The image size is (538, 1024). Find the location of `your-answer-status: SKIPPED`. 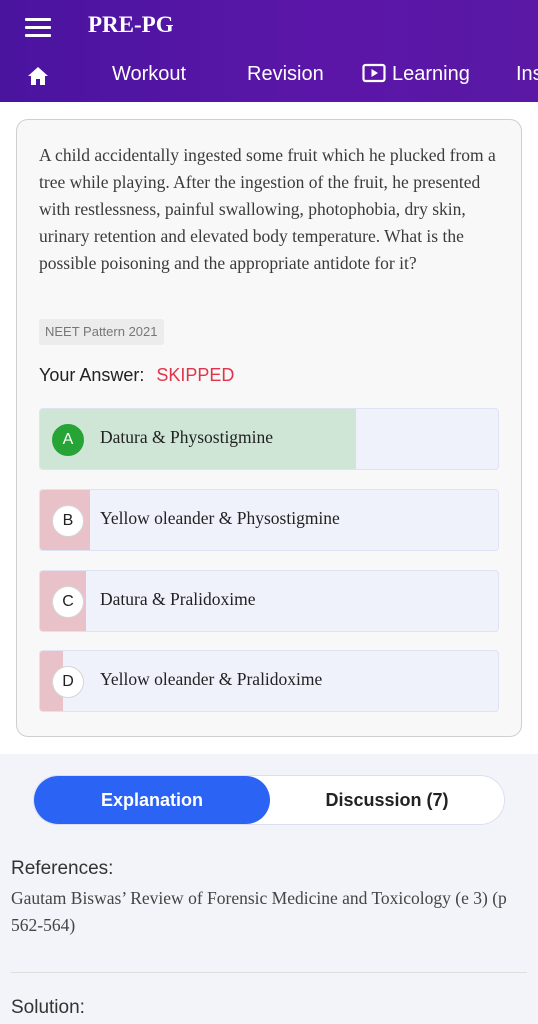

your-answer-status: SKIPPED is located at coordinates (195, 375).